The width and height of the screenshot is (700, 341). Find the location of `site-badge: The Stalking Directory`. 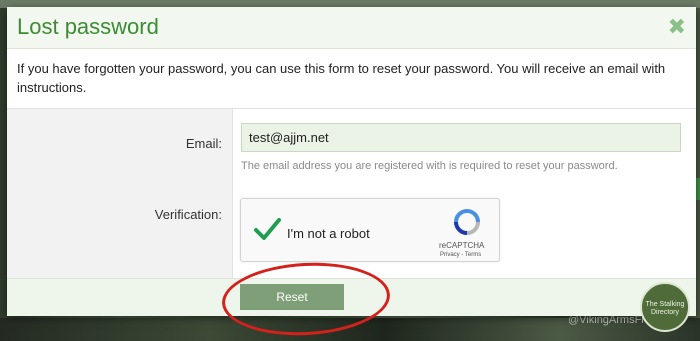

site-badge: The Stalking Directory is located at coordinates (665, 307).